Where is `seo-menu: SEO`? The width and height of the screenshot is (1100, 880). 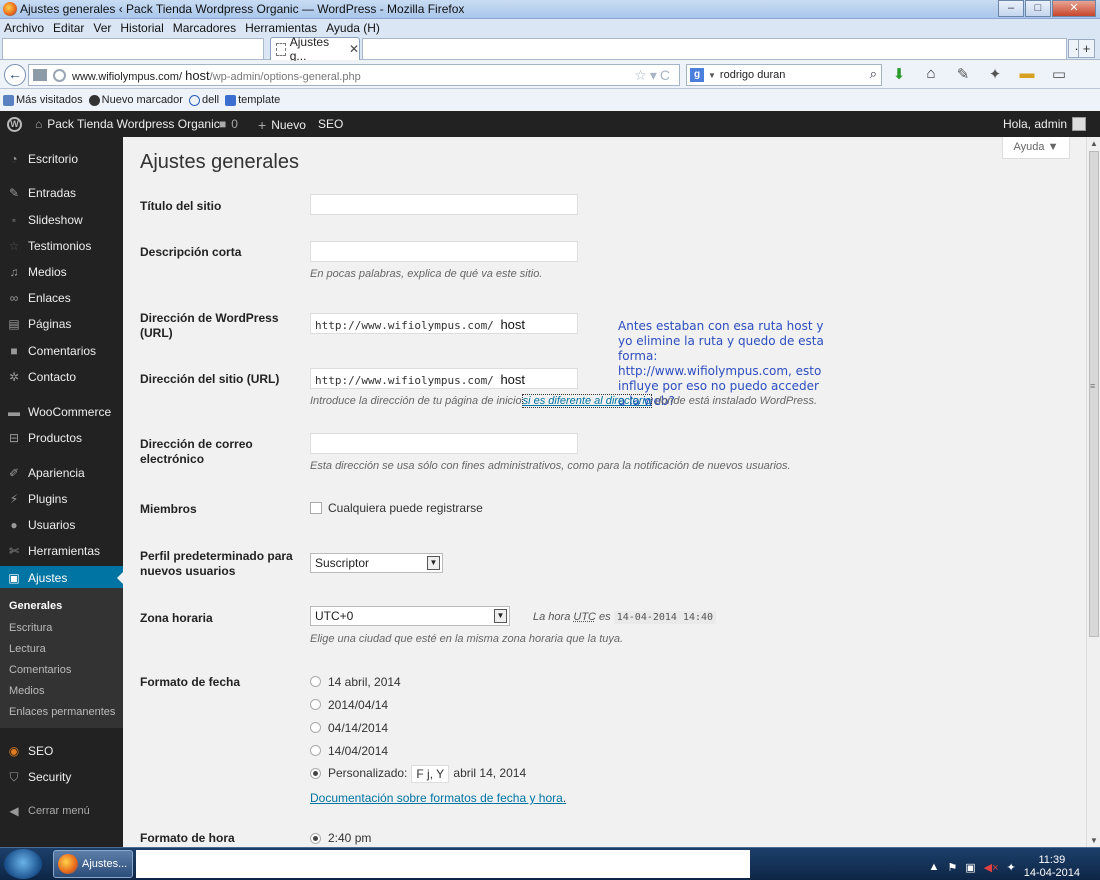 seo-menu: SEO is located at coordinates (330, 124).